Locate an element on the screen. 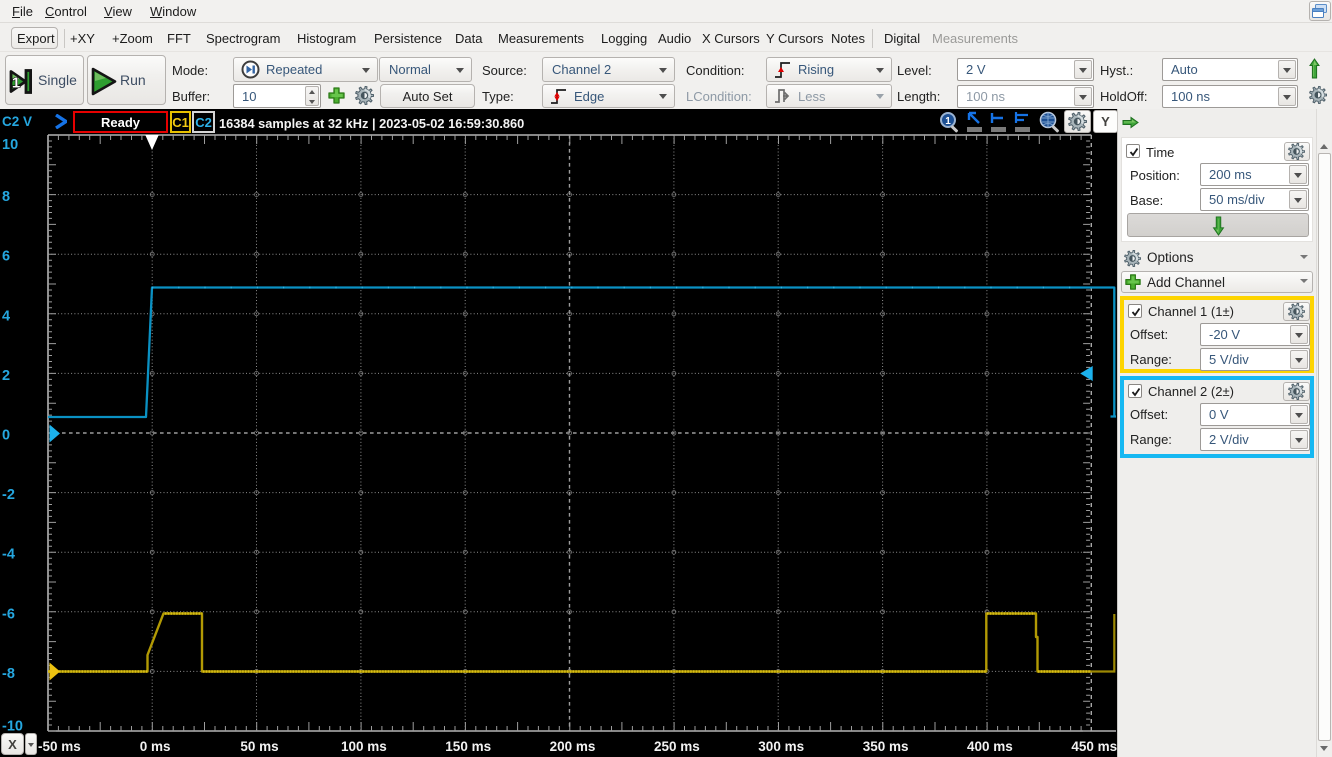  svg-text: -6 is located at coordinates (8, 614).